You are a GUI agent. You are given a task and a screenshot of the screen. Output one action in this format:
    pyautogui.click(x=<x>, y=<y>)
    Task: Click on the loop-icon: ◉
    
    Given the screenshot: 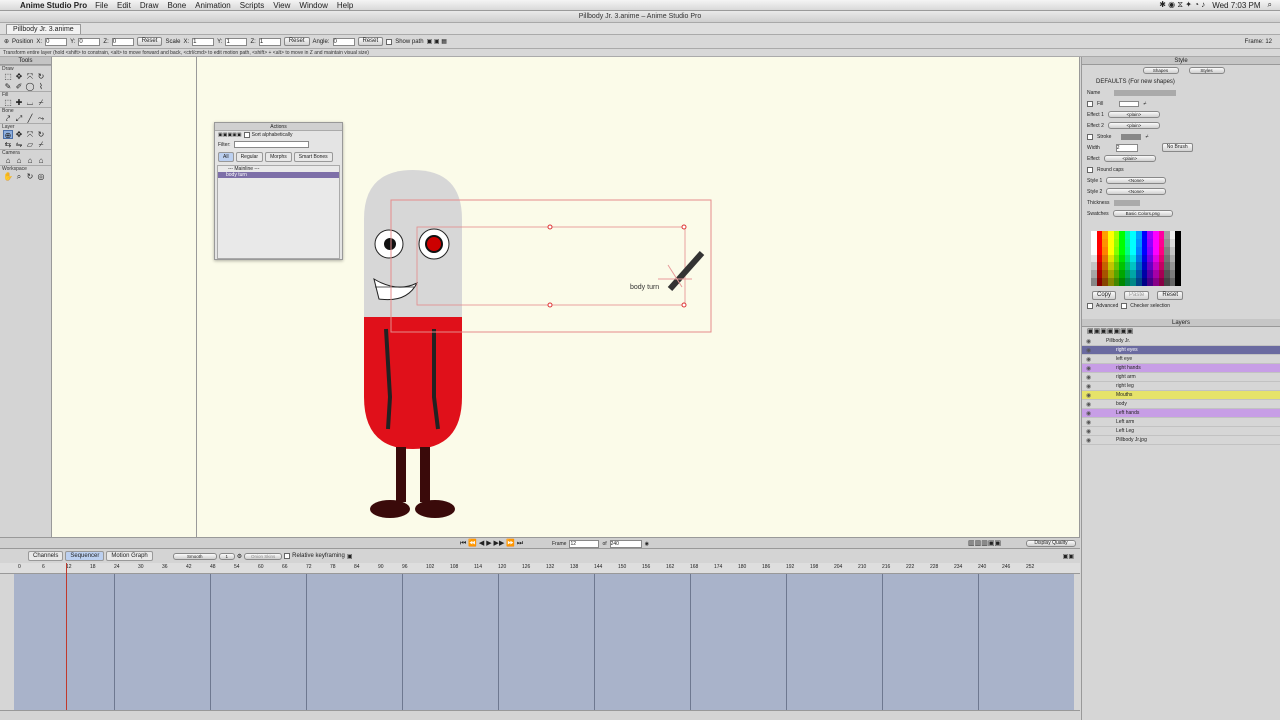 What is the action you would take?
    pyautogui.click(x=647, y=544)
    